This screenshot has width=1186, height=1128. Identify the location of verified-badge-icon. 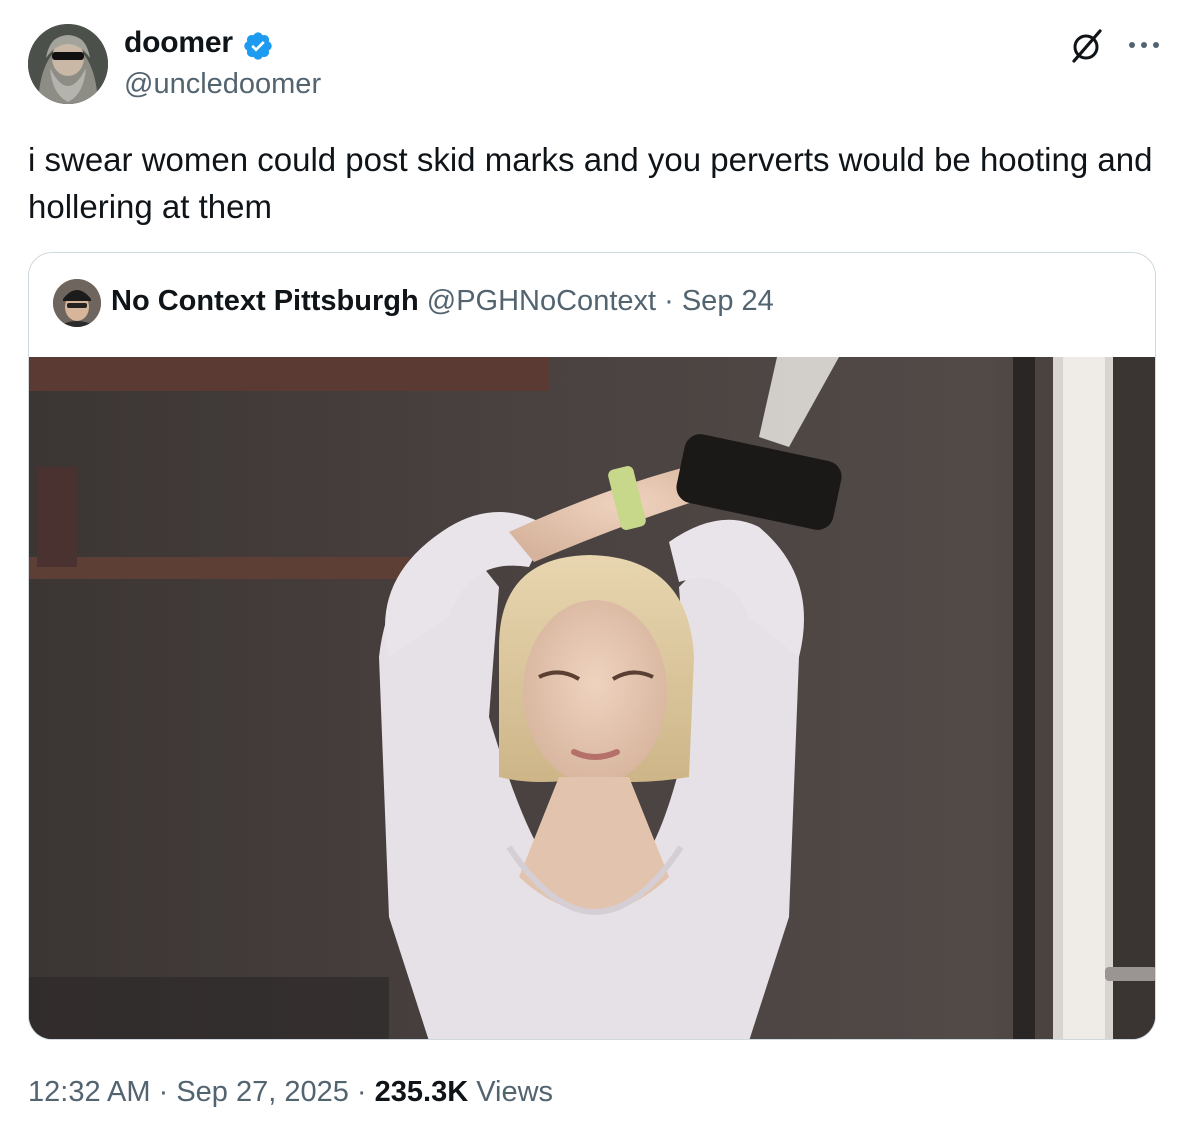
(258, 46).